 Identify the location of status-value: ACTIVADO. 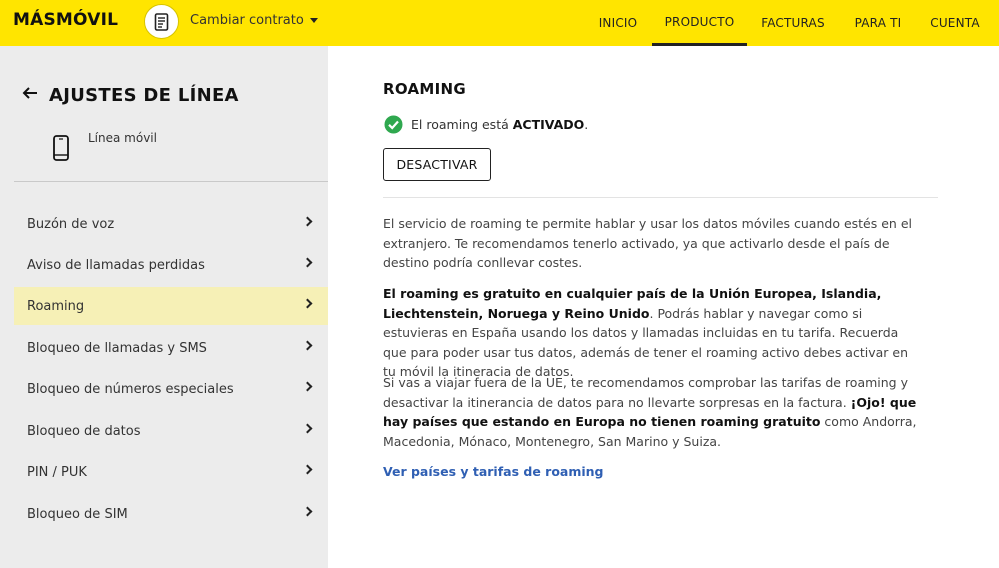
(548, 124).